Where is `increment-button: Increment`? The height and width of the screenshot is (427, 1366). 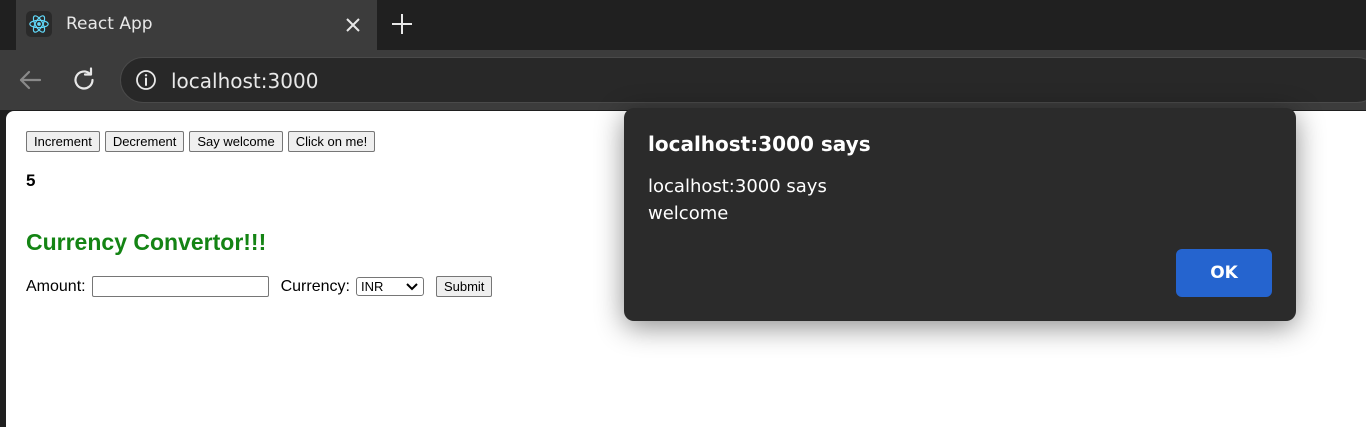
increment-button: Increment is located at coordinates (63, 141).